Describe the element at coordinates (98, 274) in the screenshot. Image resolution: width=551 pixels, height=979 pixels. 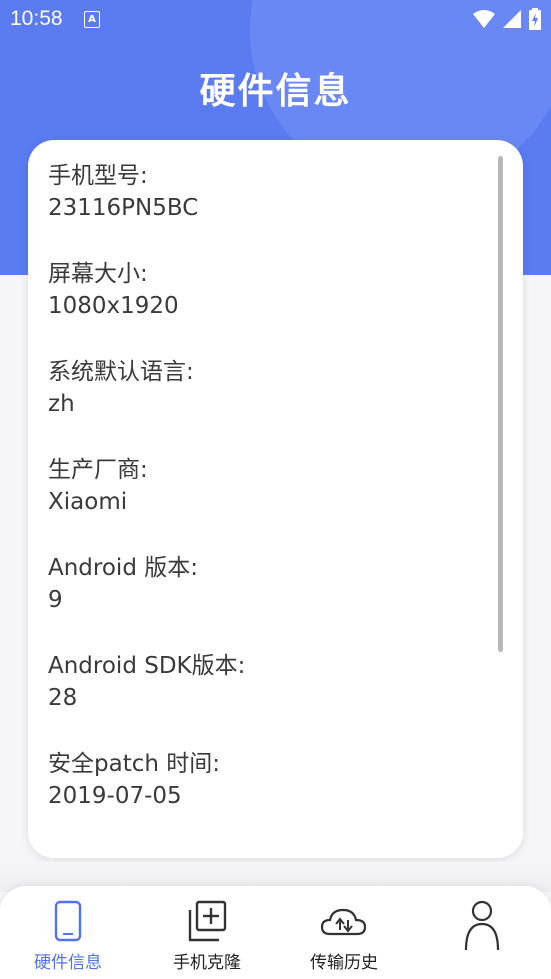
I see `info-label: 屏幕大小:` at that location.